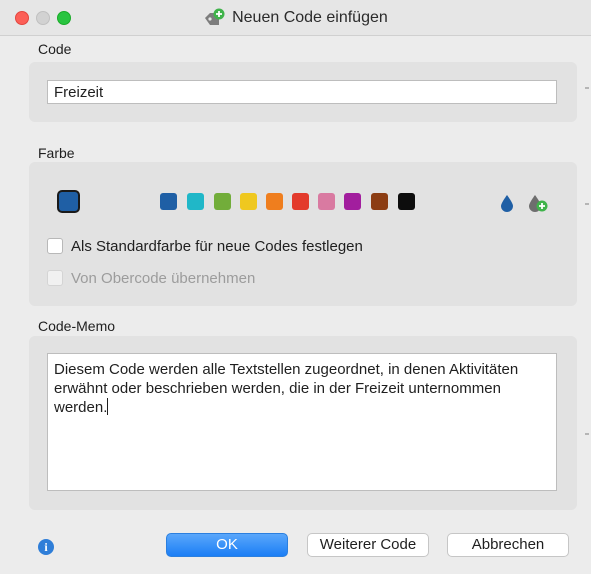  What do you see at coordinates (406, 201) in the screenshot?
I see `color-swatch-black` at bounding box center [406, 201].